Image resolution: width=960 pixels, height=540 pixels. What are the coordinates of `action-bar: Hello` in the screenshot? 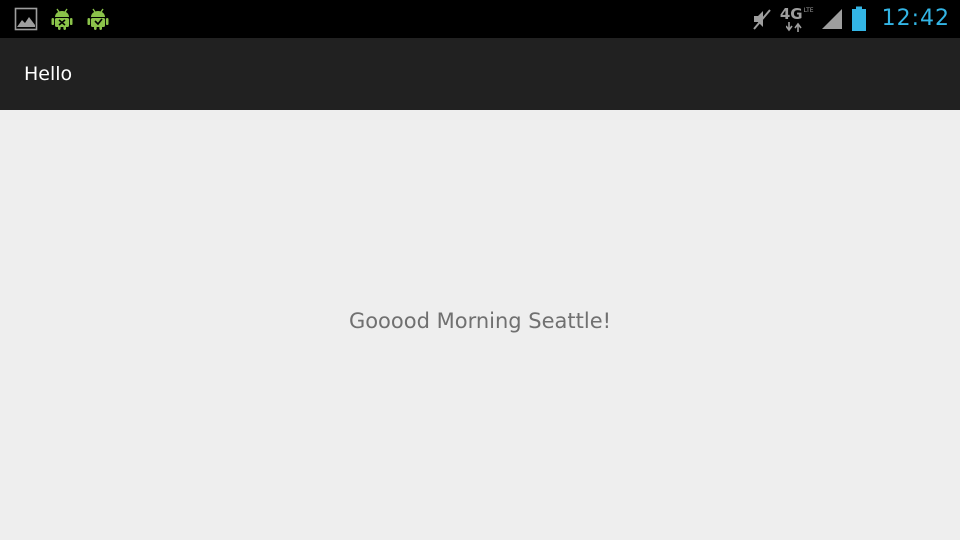 It's located at (480, 74).